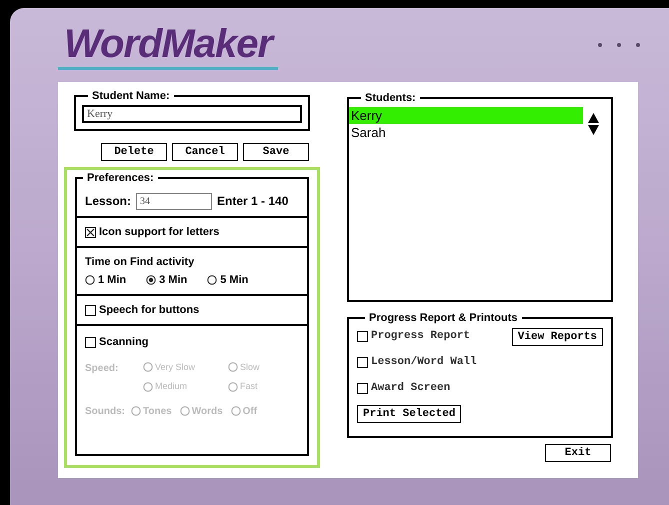 This screenshot has width=669, height=505. What do you see at coordinates (593, 117) in the screenshot?
I see `scroll-up-arrow-icon` at bounding box center [593, 117].